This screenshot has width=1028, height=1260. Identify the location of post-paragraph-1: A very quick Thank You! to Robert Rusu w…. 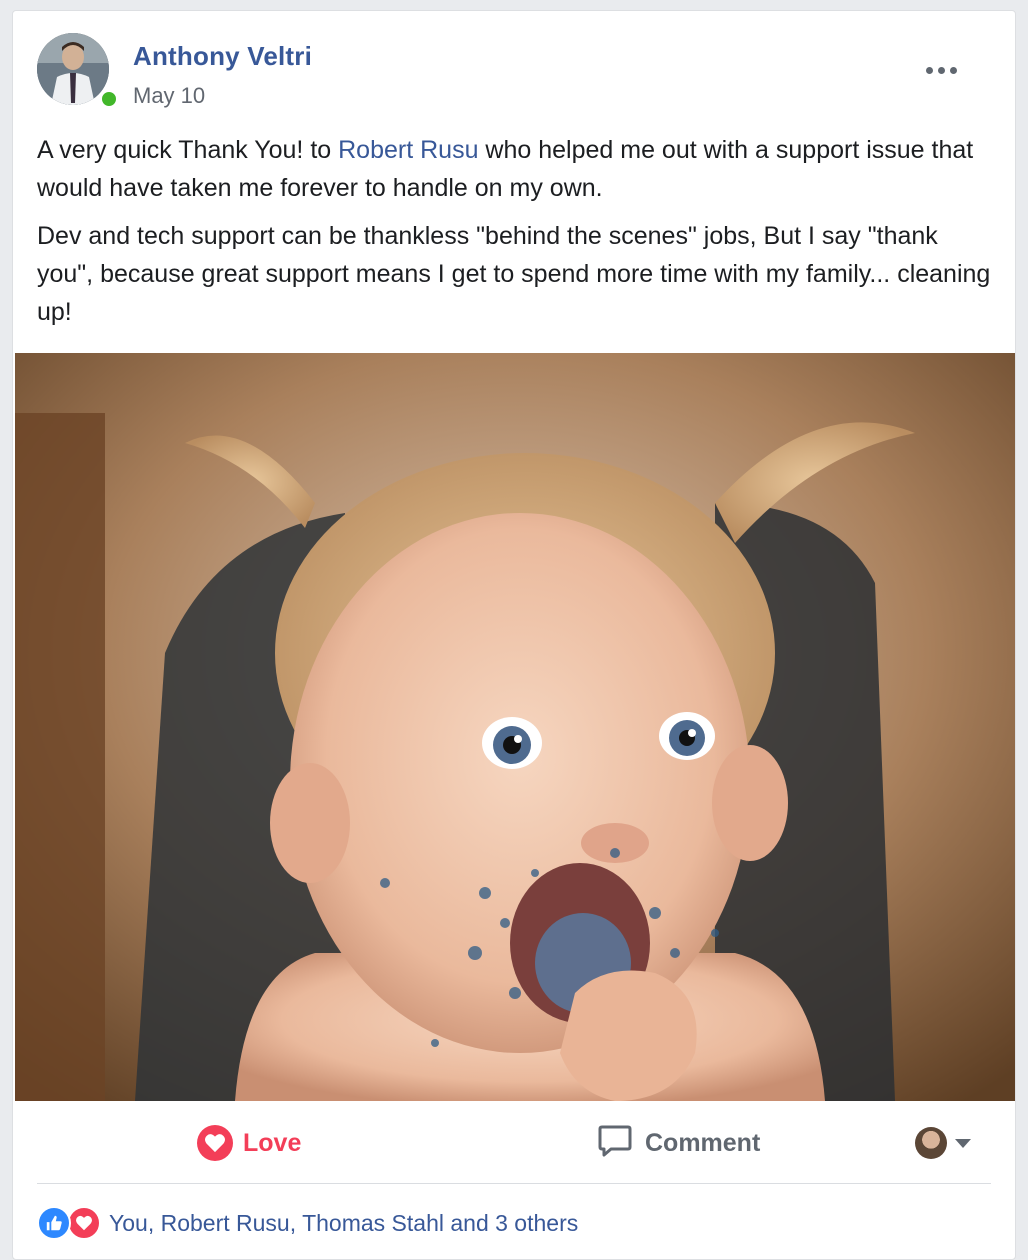
(517, 169).